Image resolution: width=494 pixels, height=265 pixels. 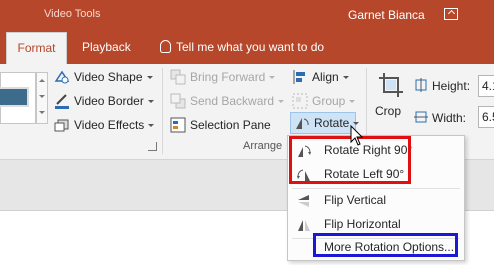 I want to click on bring-forward-icon, so click(x=178, y=77).